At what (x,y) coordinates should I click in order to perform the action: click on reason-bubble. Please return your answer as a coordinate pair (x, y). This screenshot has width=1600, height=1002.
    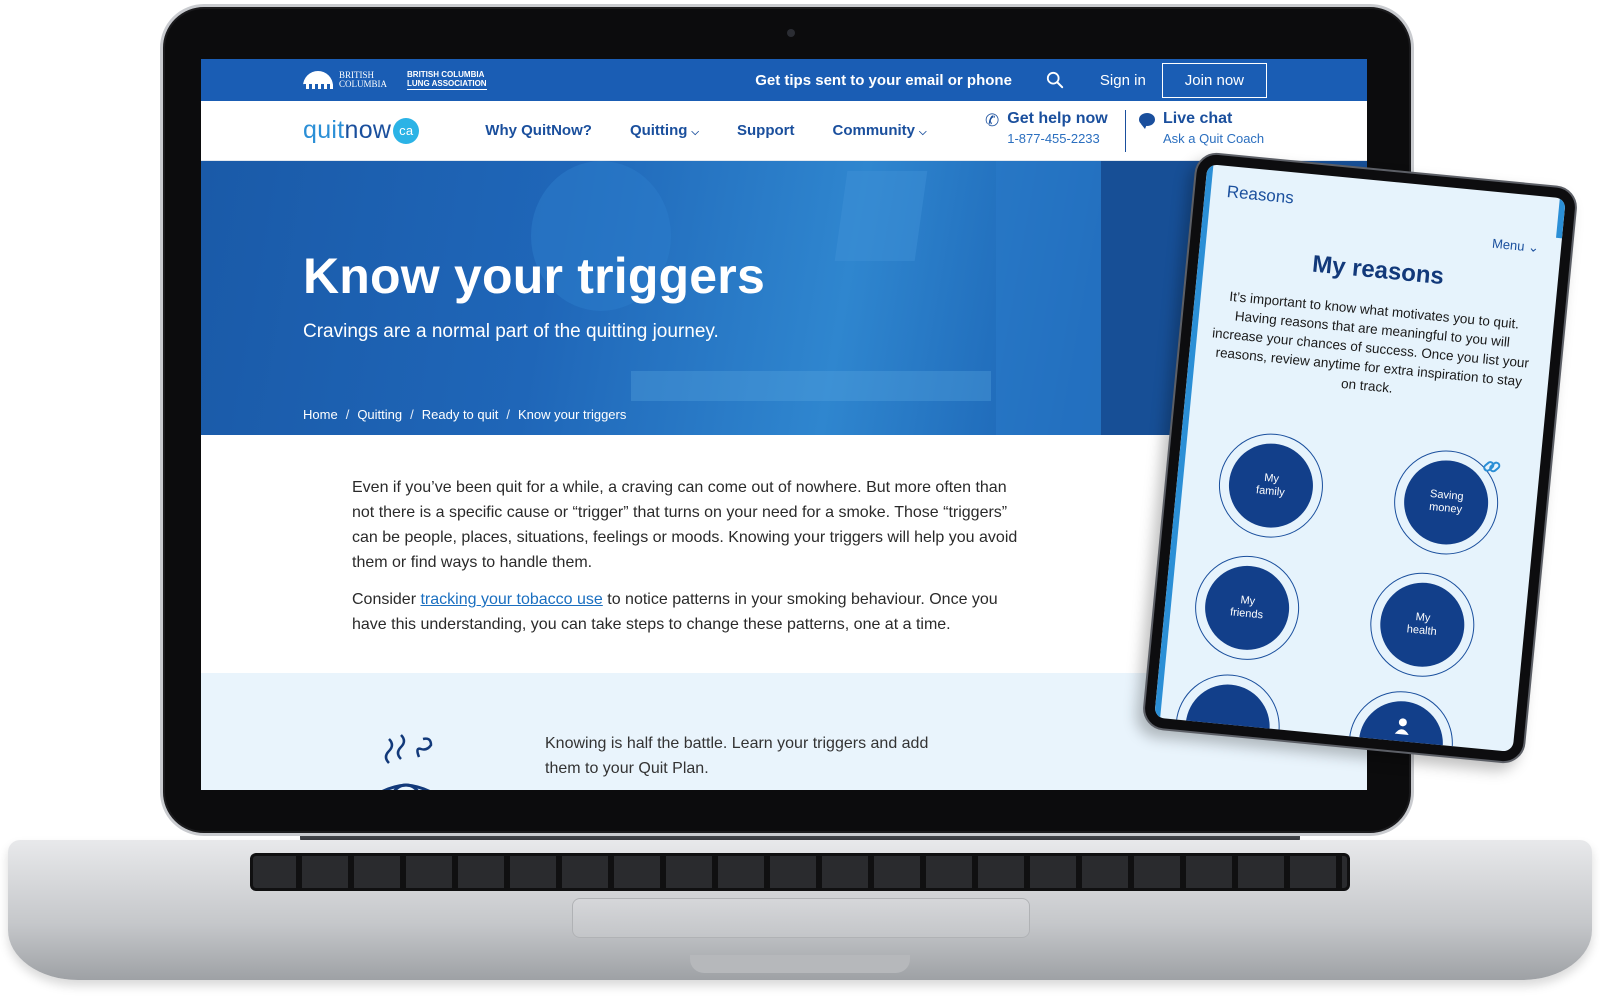
    Looking at the image, I should click on (1401, 724).